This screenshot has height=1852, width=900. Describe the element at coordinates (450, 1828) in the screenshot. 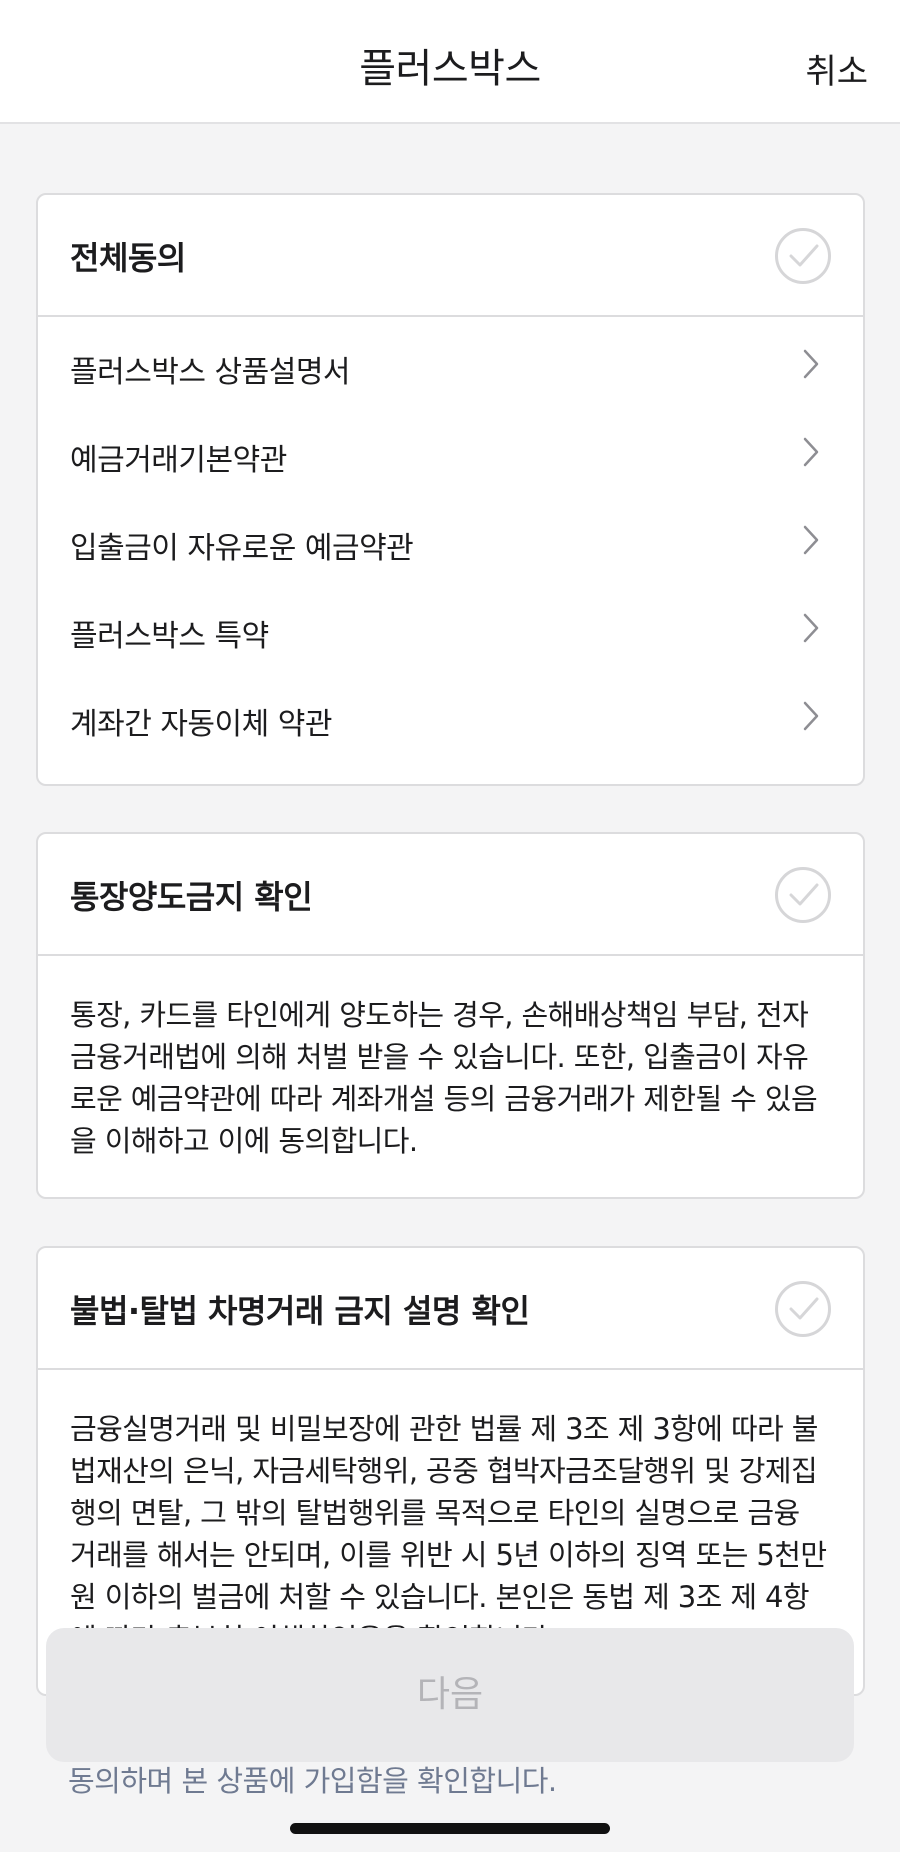

I see `home-indicator` at that location.